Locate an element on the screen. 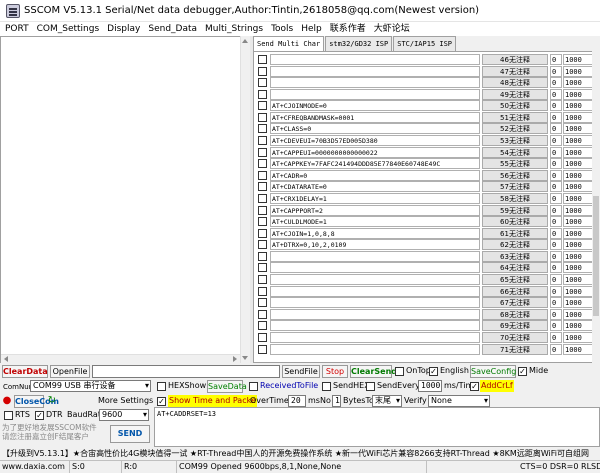 The image size is (600, 473). row-send-button: 59无注释 is located at coordinates (515, 210).